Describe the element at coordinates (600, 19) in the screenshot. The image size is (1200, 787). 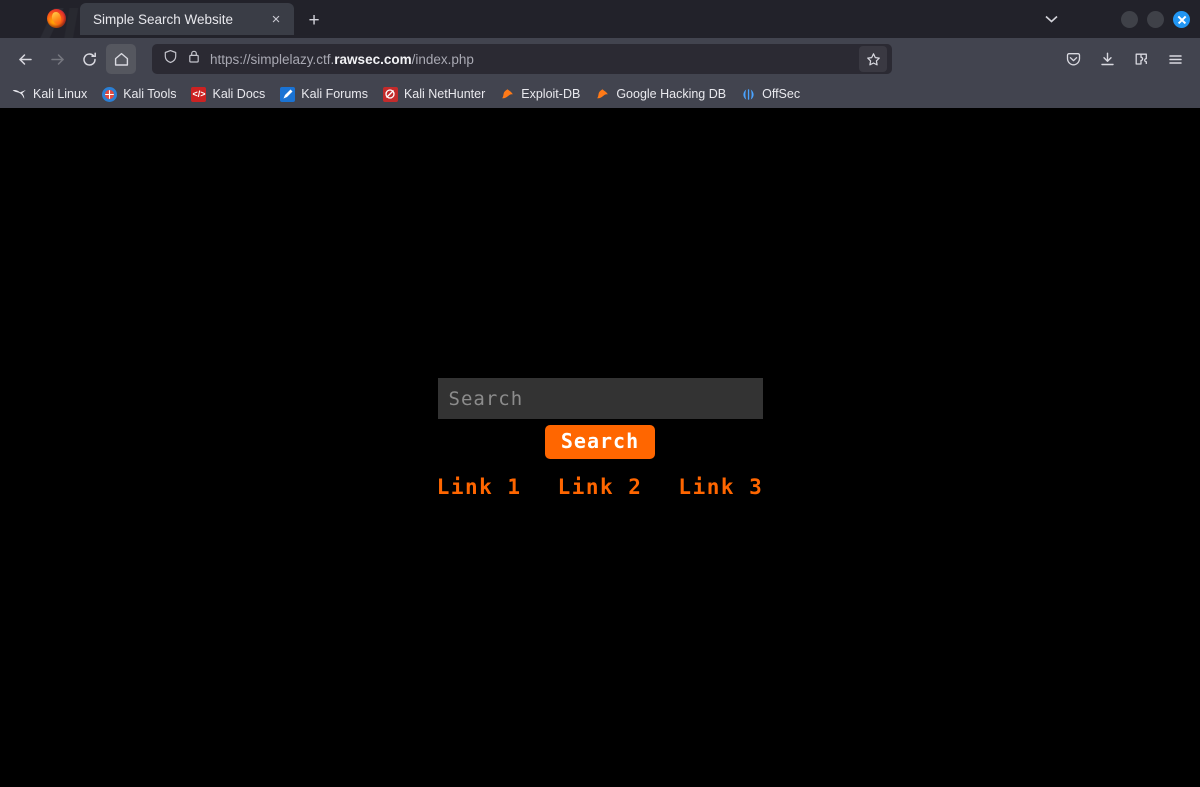
I see `tab-bar: Simple Search Website × +` at that location.